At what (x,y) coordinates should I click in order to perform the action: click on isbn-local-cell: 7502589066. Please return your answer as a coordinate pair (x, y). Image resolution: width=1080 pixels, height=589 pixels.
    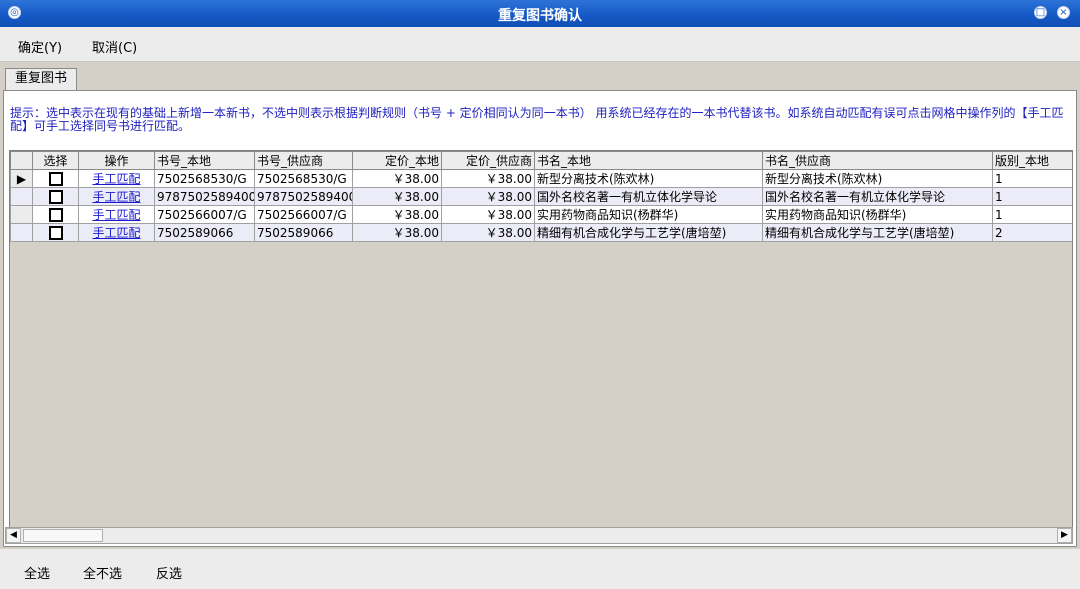
    Looking at the image, I should click on (204, 232).